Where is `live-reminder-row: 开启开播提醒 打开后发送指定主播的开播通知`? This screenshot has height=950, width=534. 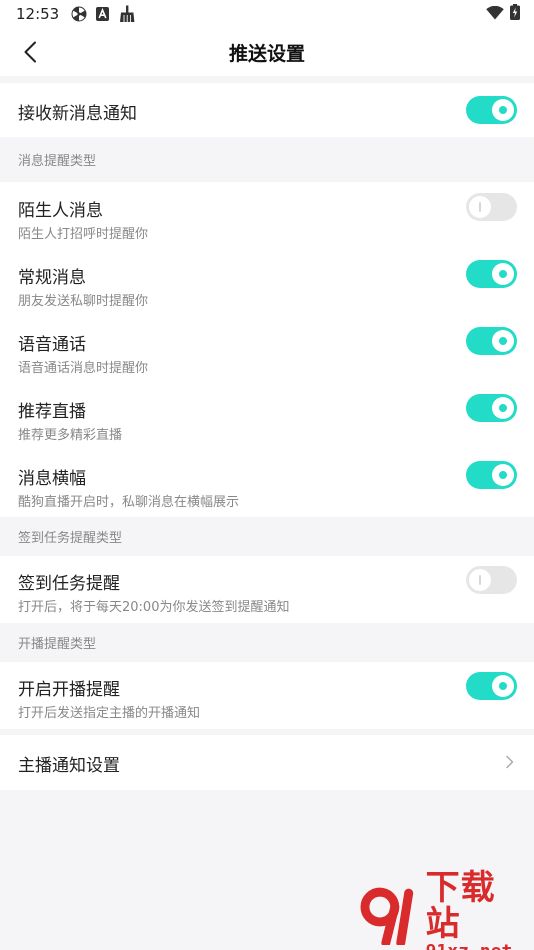
live-reminder-row: 开启开播提醒 打开后发送指定主播的开播通知 is located at coordinates (267, 695).